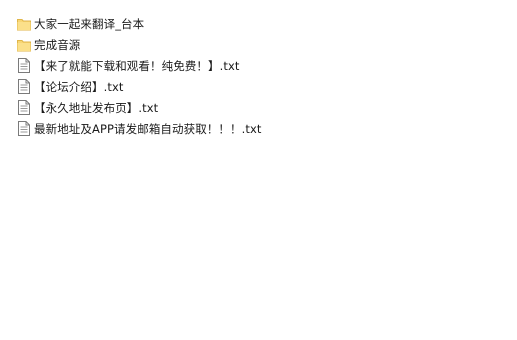 The height and width of the screenshot is (340, 517). Describe the element at coordinates (262, 23) in the screenshot. I see `file-row-folder: 大家一起来翻译_台本` at that location.